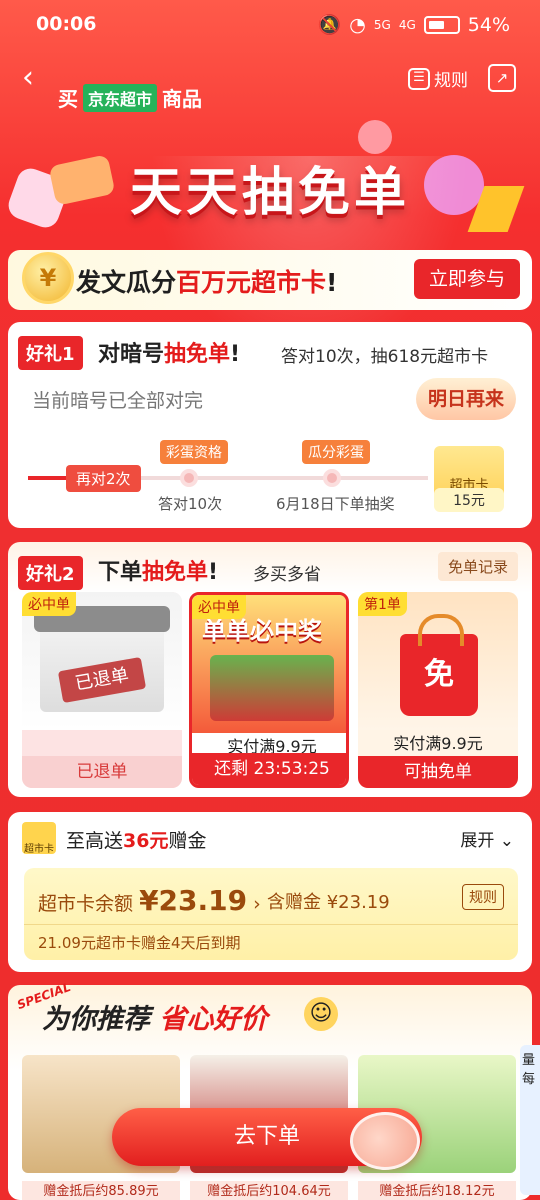  What do you see at coordinates (182, 99) in the screenshot?
I see `buy-suffix: 商品` at bounding box center [182, 99].